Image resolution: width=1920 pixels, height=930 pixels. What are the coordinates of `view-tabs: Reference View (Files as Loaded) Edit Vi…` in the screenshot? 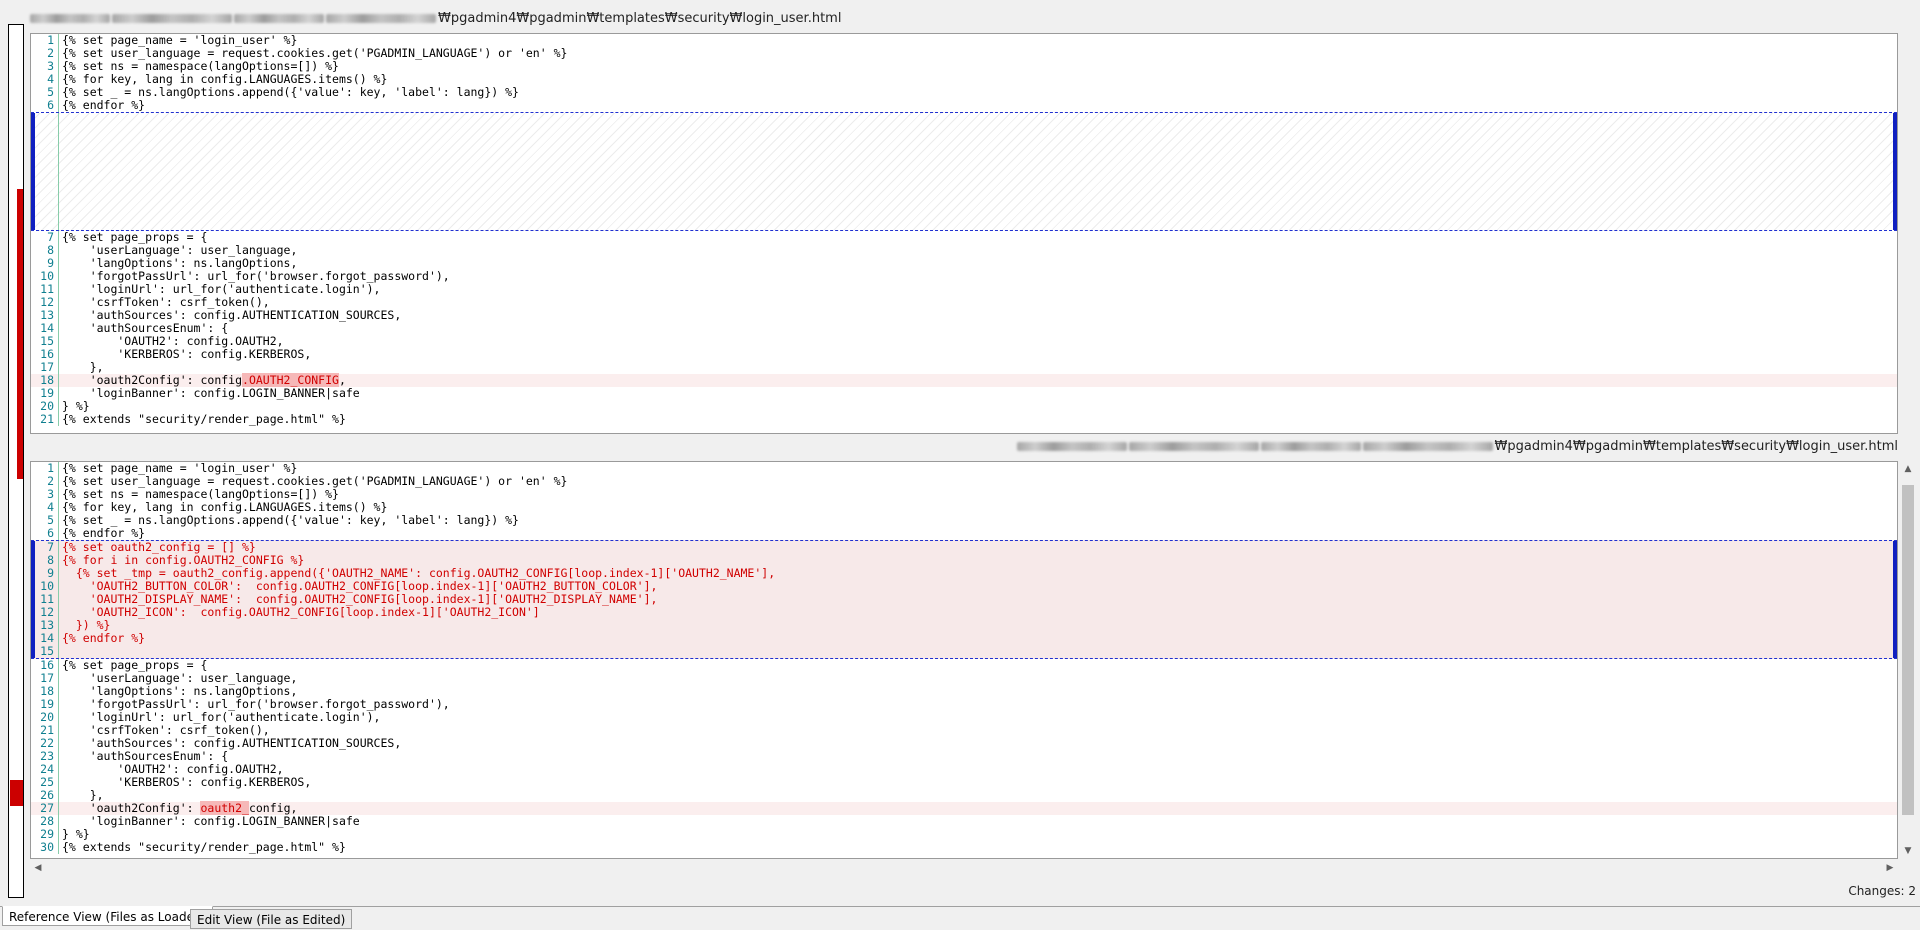 It's located at (960, 917).